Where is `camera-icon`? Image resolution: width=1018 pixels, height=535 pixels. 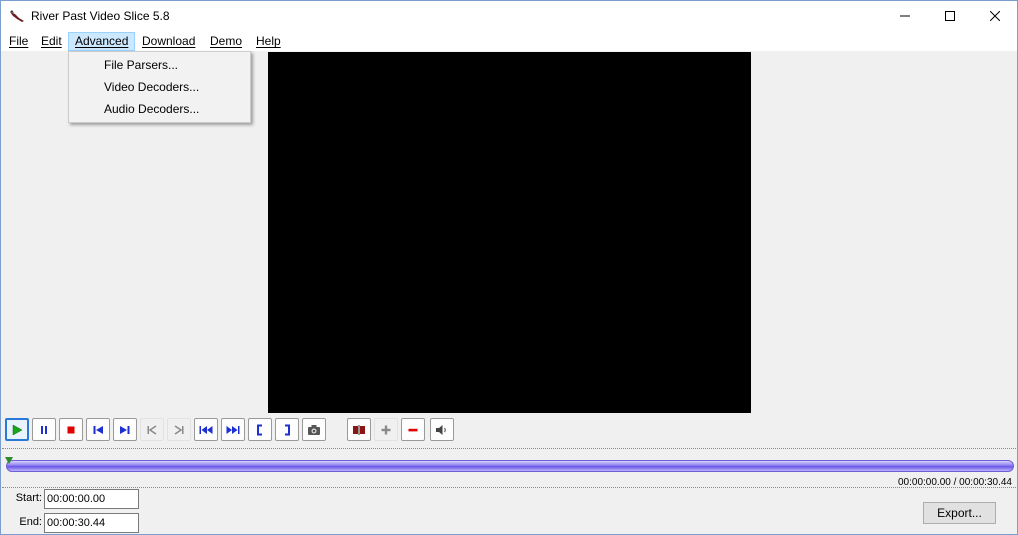 camera-icon is located at coordinates (314, 429).